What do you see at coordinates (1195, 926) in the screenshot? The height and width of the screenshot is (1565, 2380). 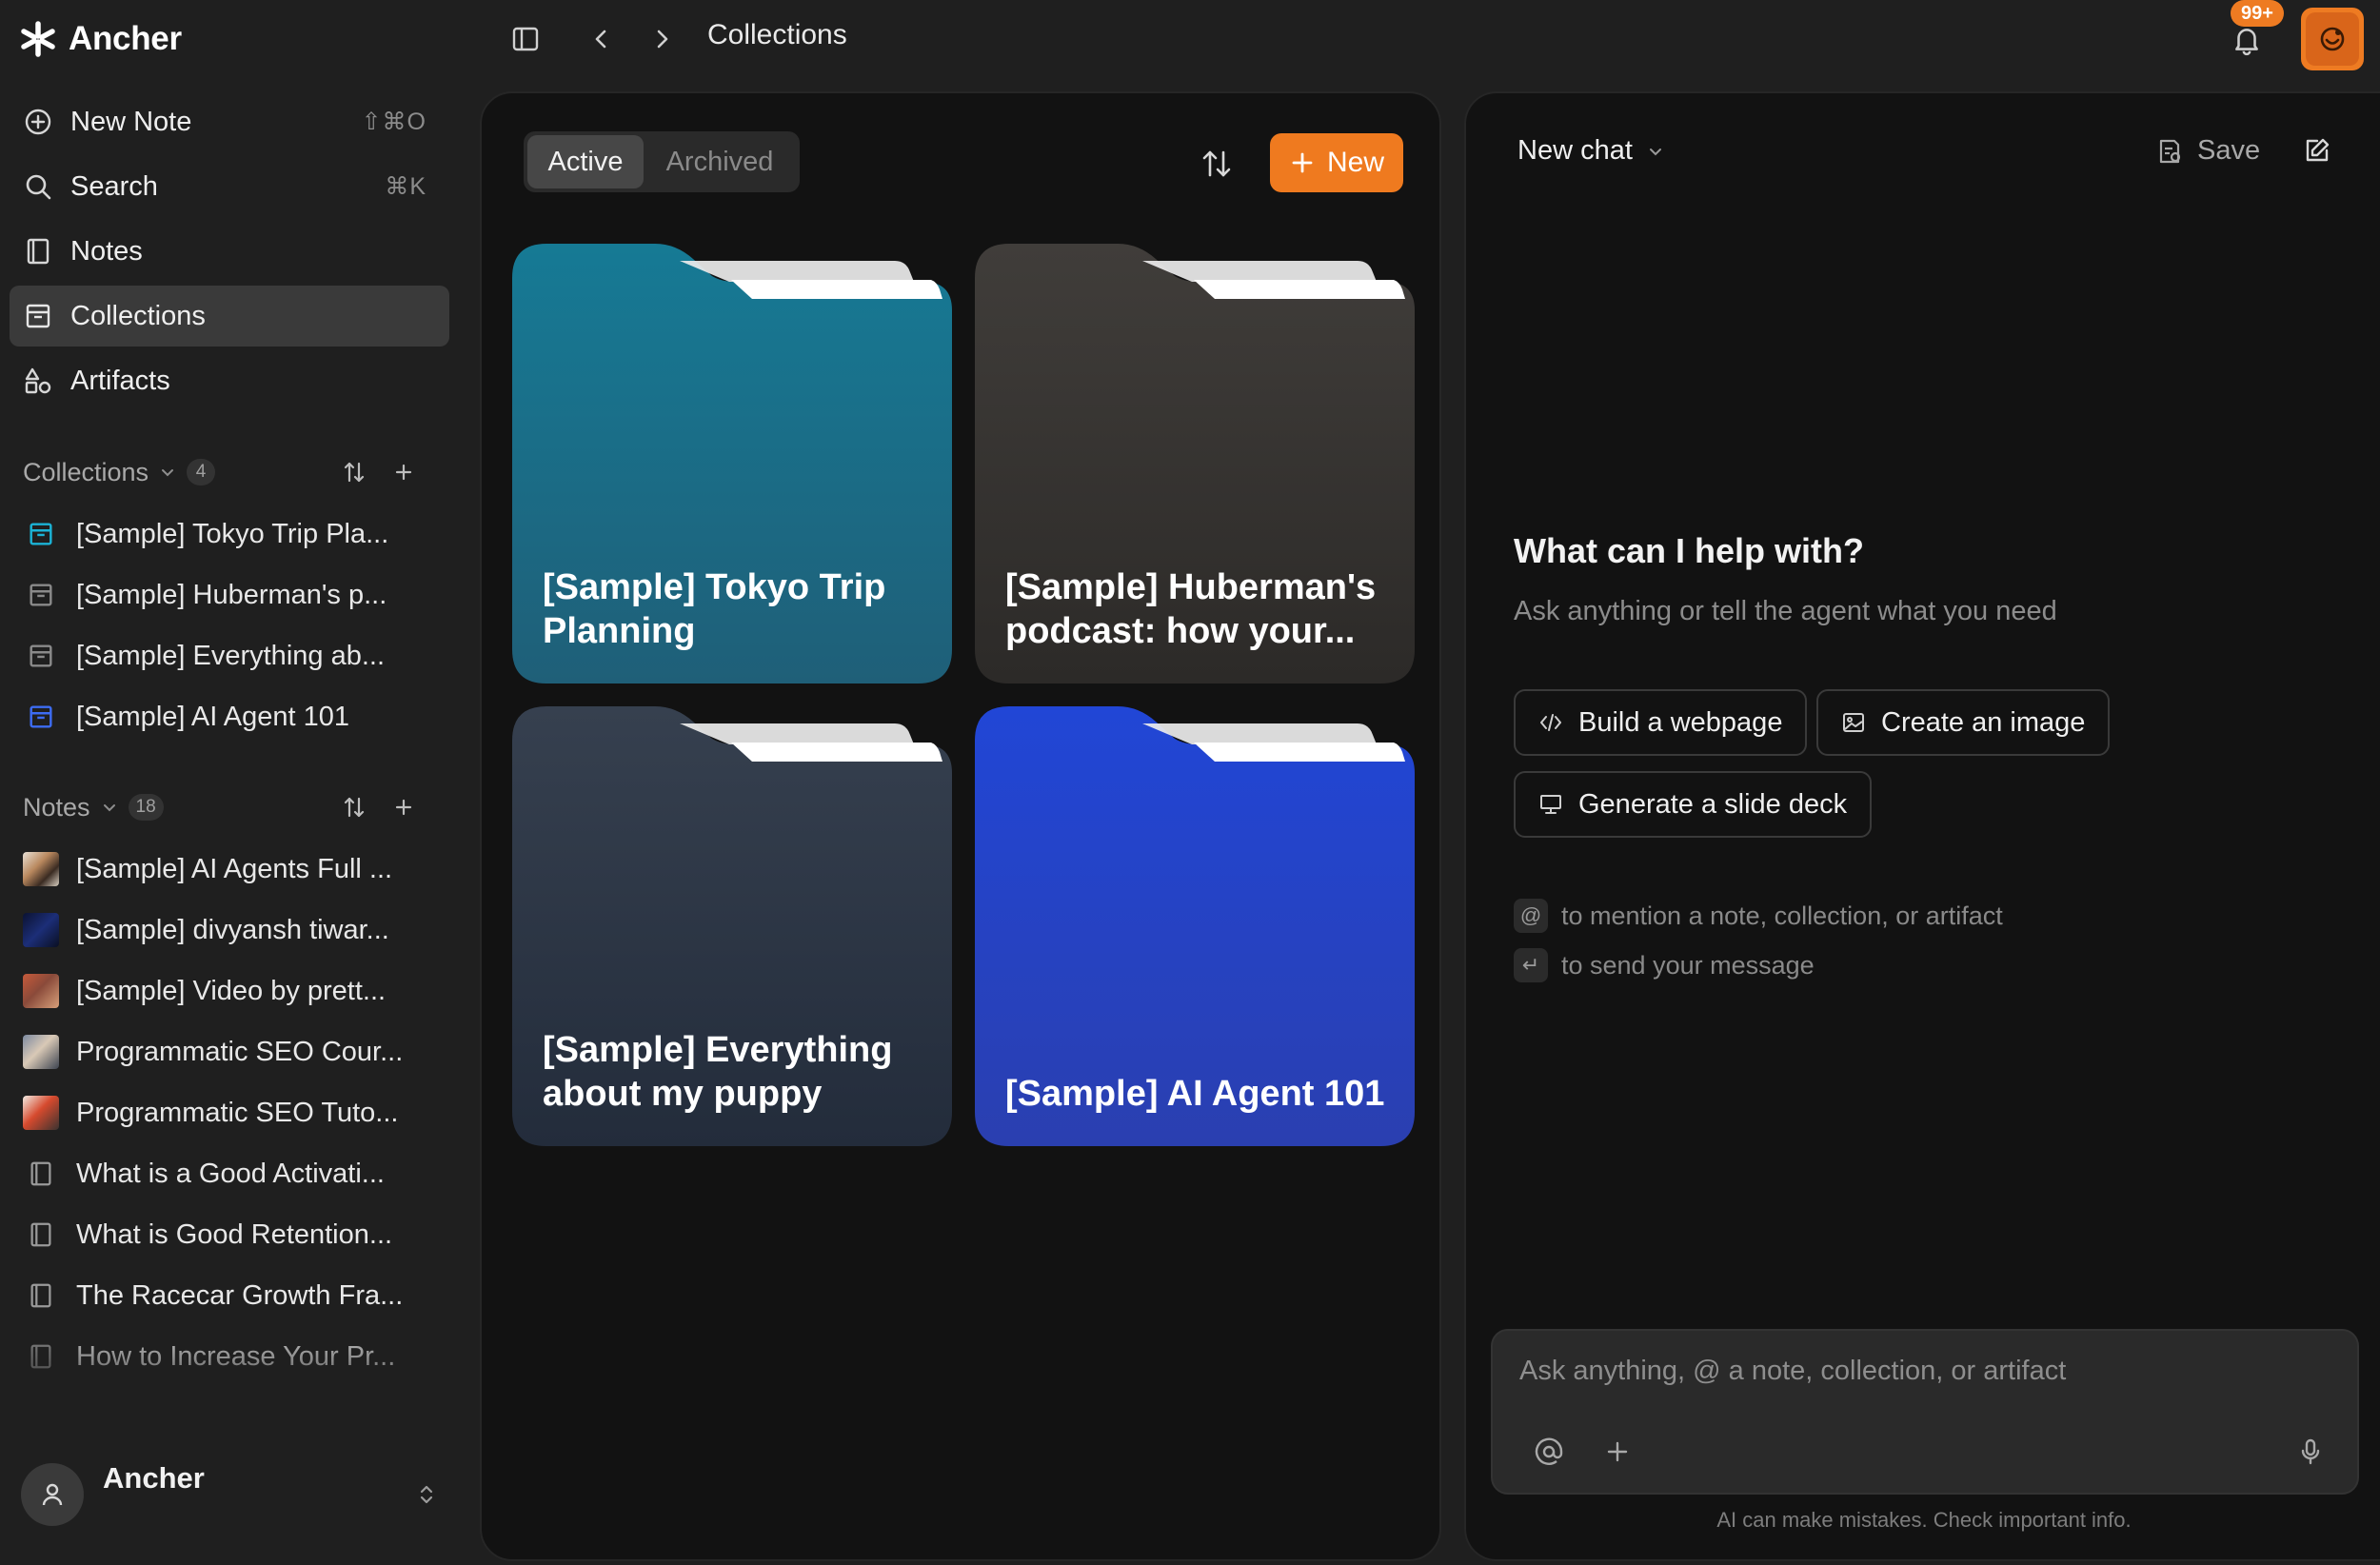 I see `collection-card: [Sample] AI Agent 101` at bounding box center [1195, 926].